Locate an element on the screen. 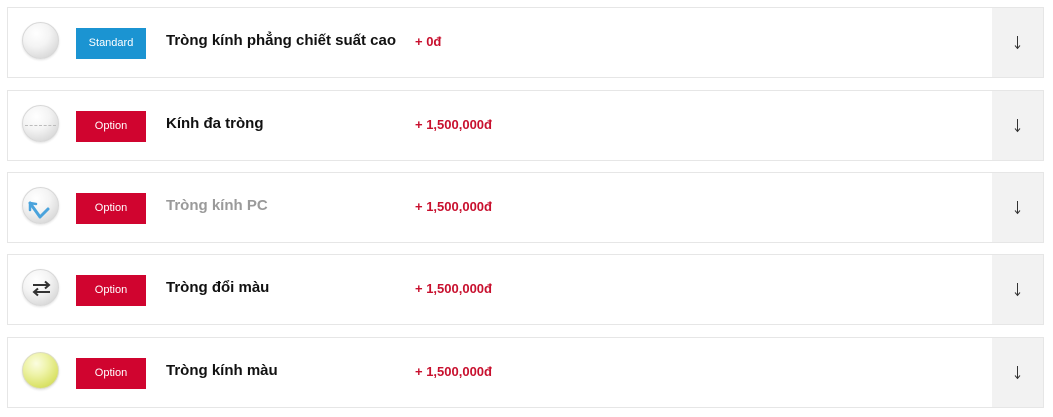  photochromic-lens-icon is located at coordinates (40, 287).